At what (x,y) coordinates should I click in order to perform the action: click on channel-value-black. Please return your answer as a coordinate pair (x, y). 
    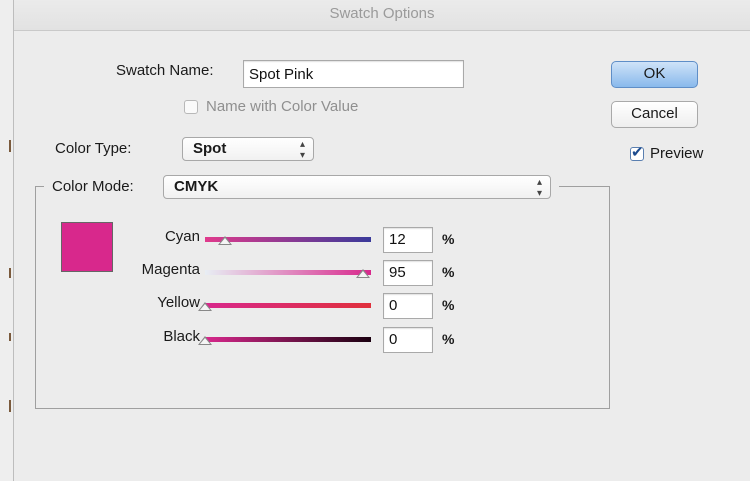
    Looking at the image, I should click on (408, 340).